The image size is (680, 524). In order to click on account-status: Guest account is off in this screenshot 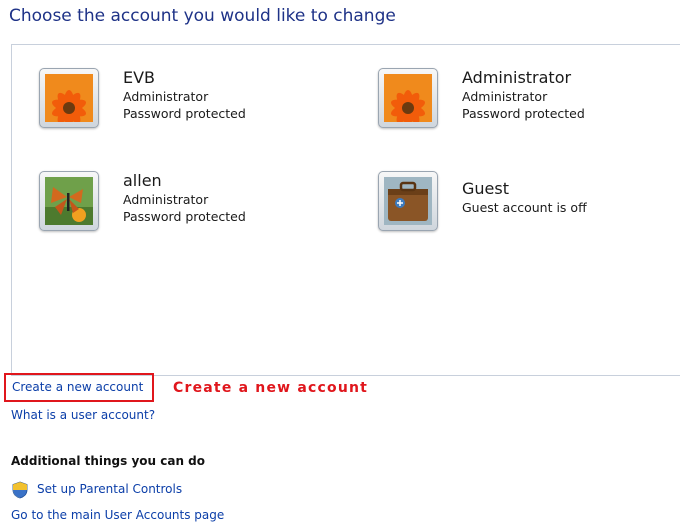, I will do `click(524, 207)`.